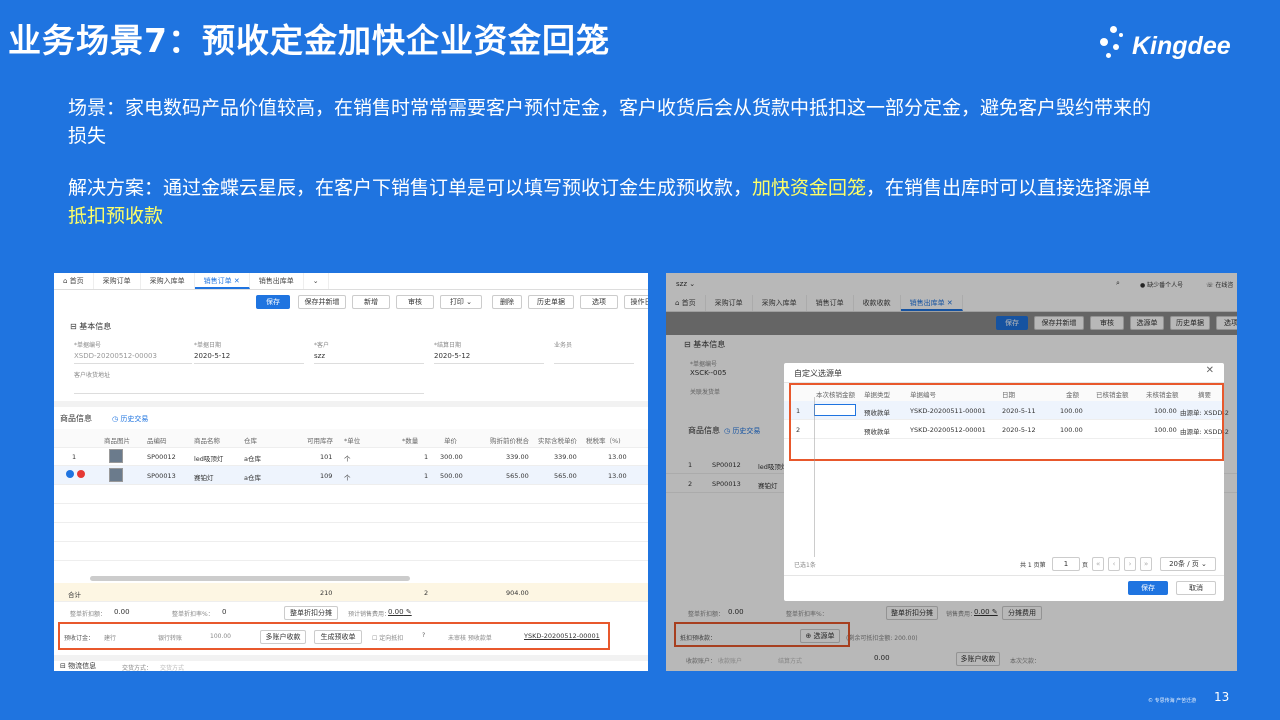 This screenshot has height=720, width=1280. Describe the element at coordinates (1066, 564) in the screenshot. I see `page-input: 1` at that location.